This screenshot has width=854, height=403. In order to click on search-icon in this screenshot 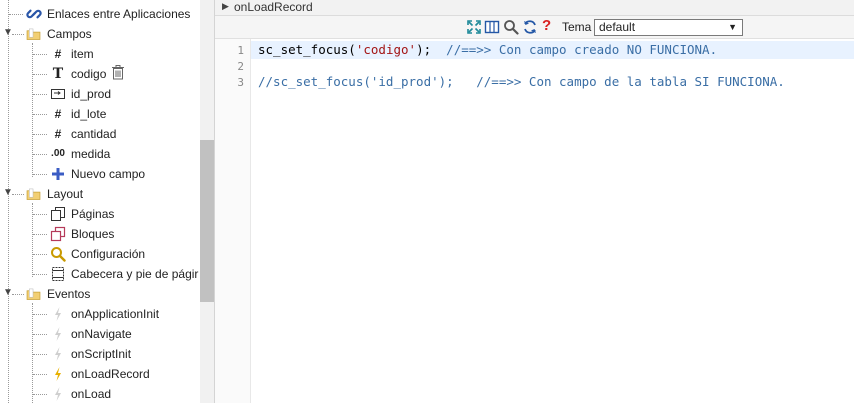, I will do `click(511, 27)`.